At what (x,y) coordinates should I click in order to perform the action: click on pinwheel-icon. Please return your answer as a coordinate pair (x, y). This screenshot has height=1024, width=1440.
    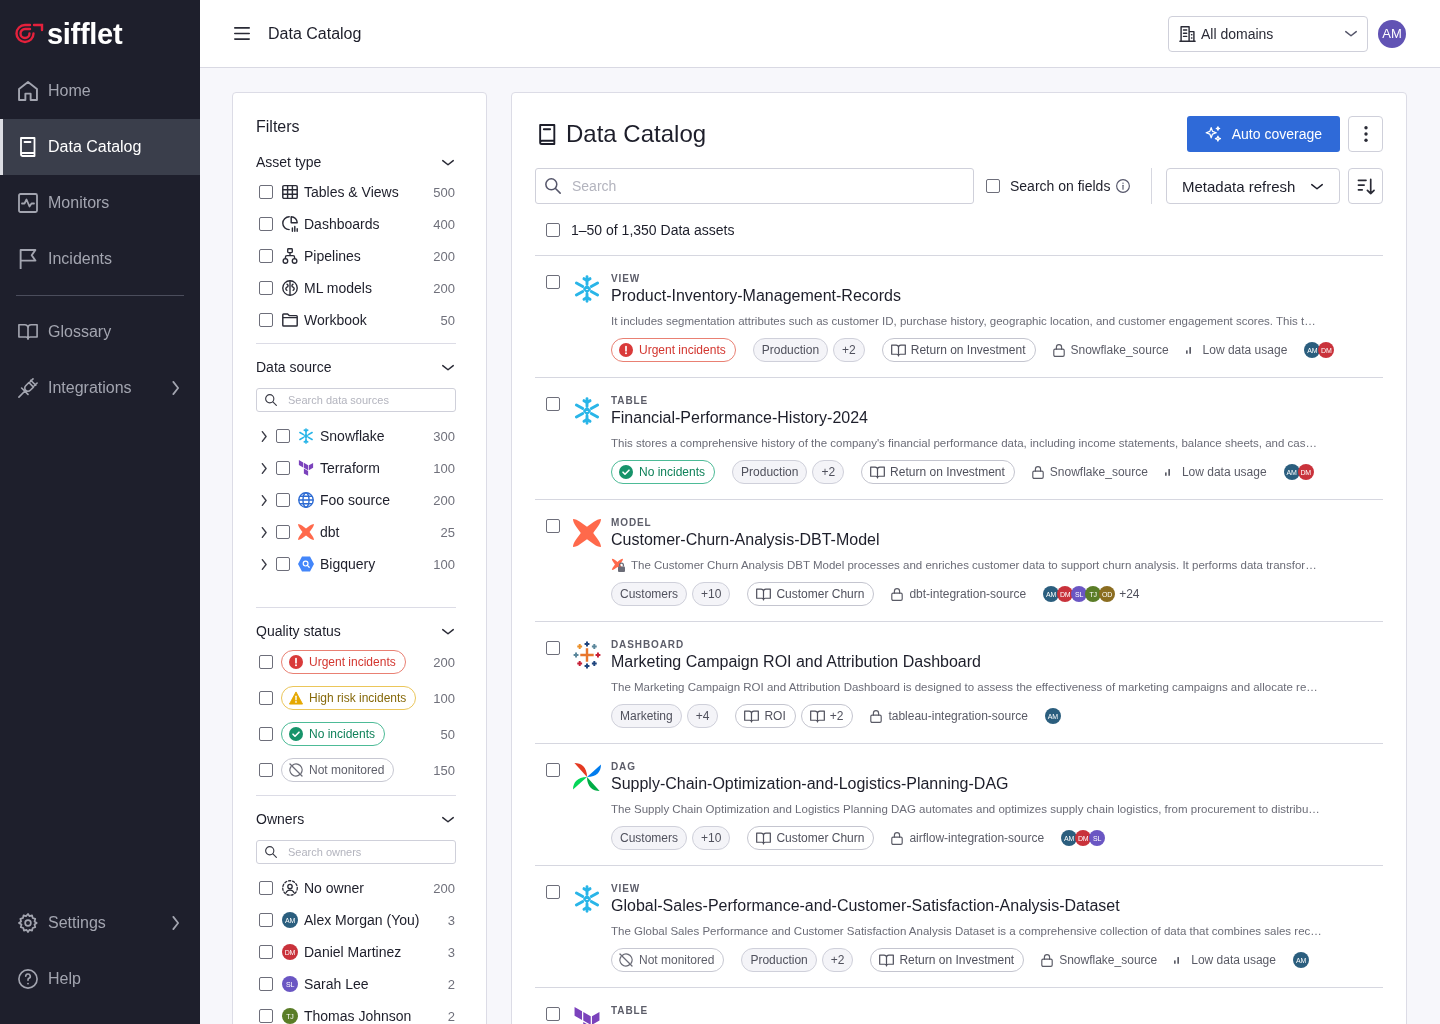
    Looking at the image, I should click on (587, 777).